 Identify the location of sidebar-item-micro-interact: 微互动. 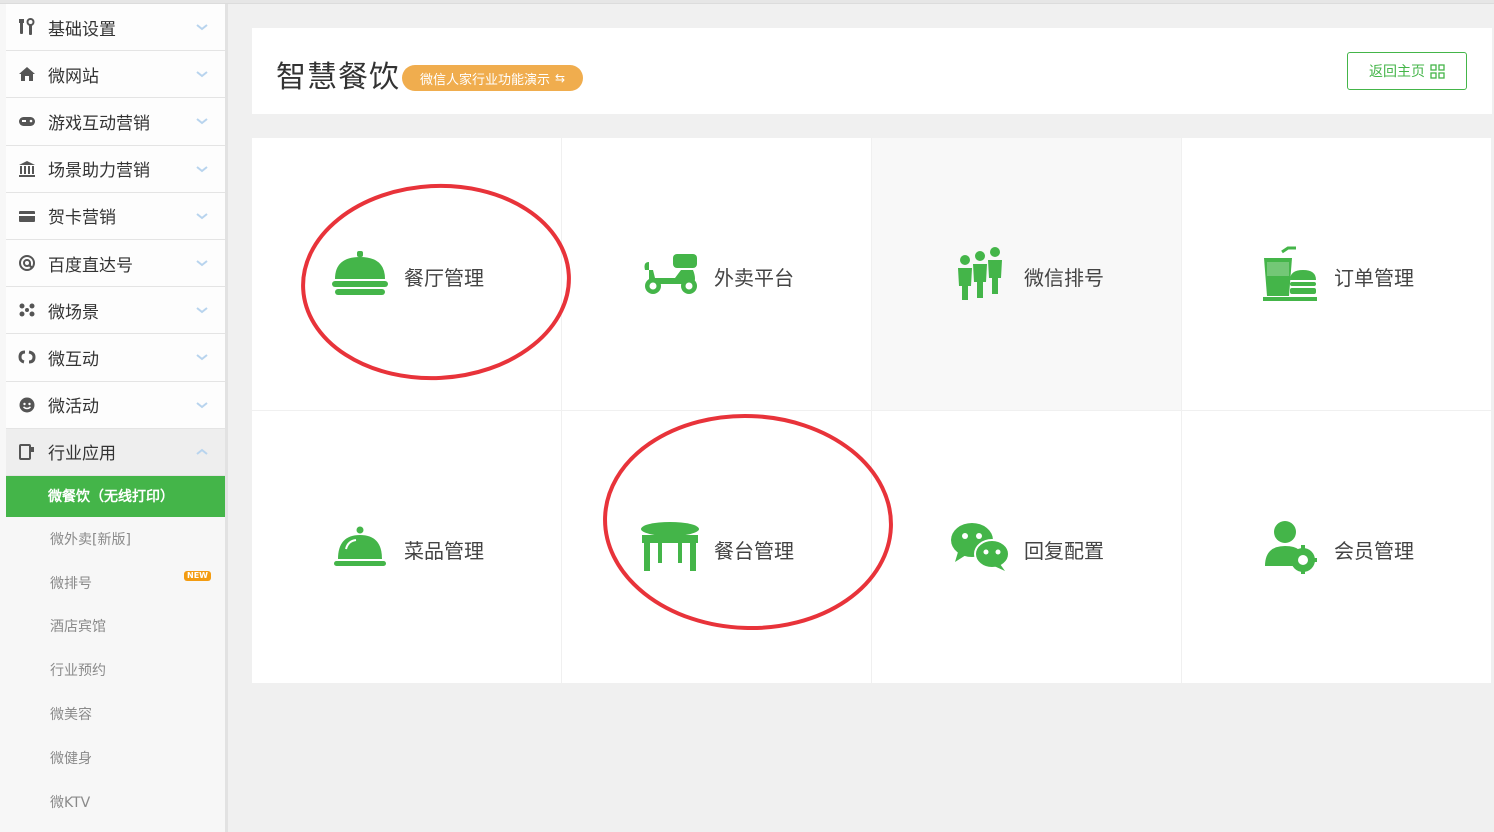
(115, 358).